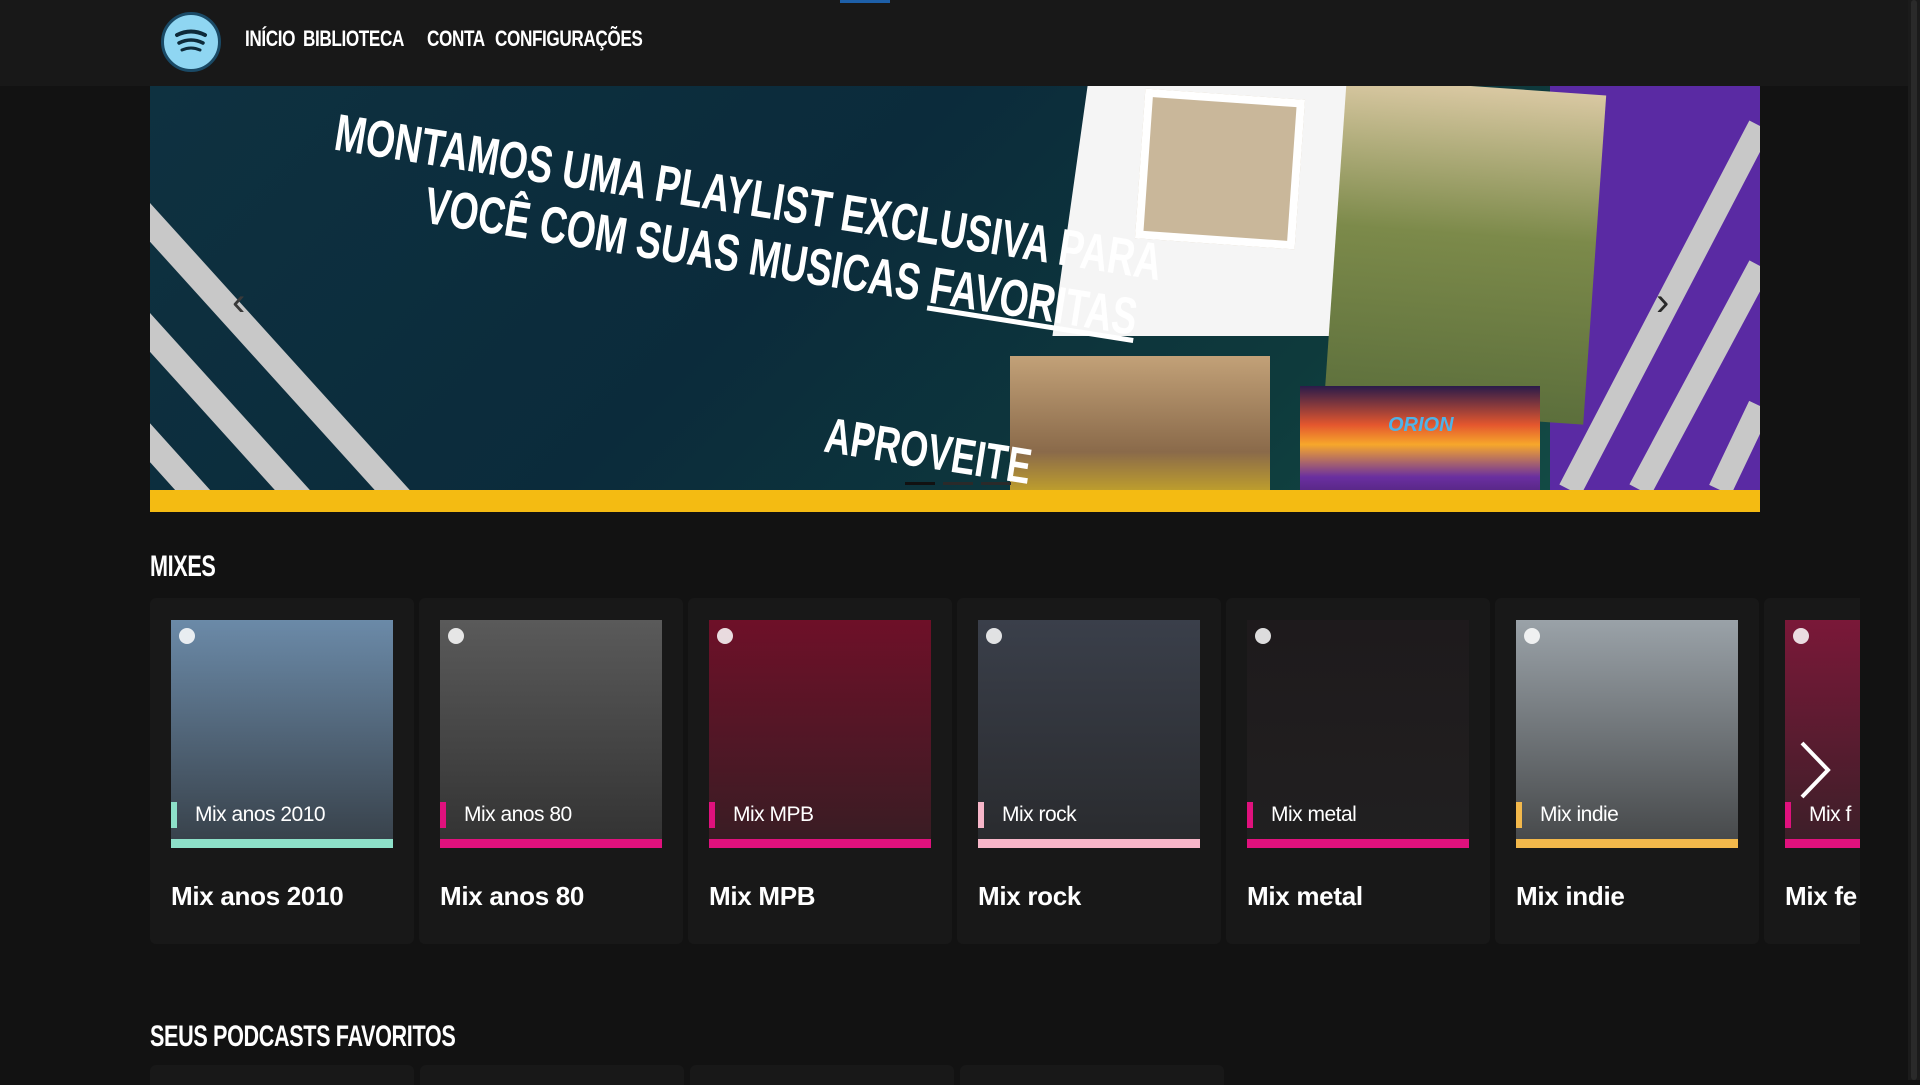 This screenshot has width=1920, height=1085. Describe the element at coordinates (820, 734) in the screenshot. I see `mix-cover-art: Mix MPB` at that location.